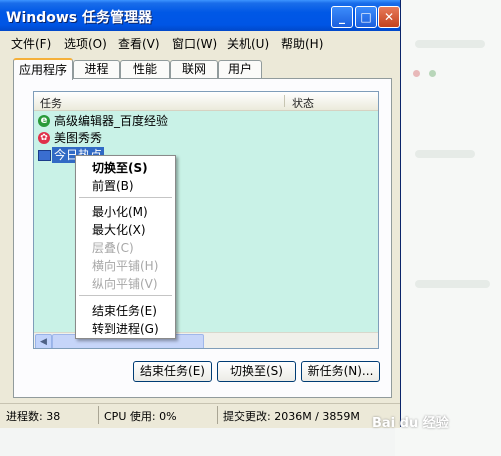  What do you see at coordinates (44, 138) in the screenshot?
I see `meitu-icon: ✿` at bounding box center [44, 138].